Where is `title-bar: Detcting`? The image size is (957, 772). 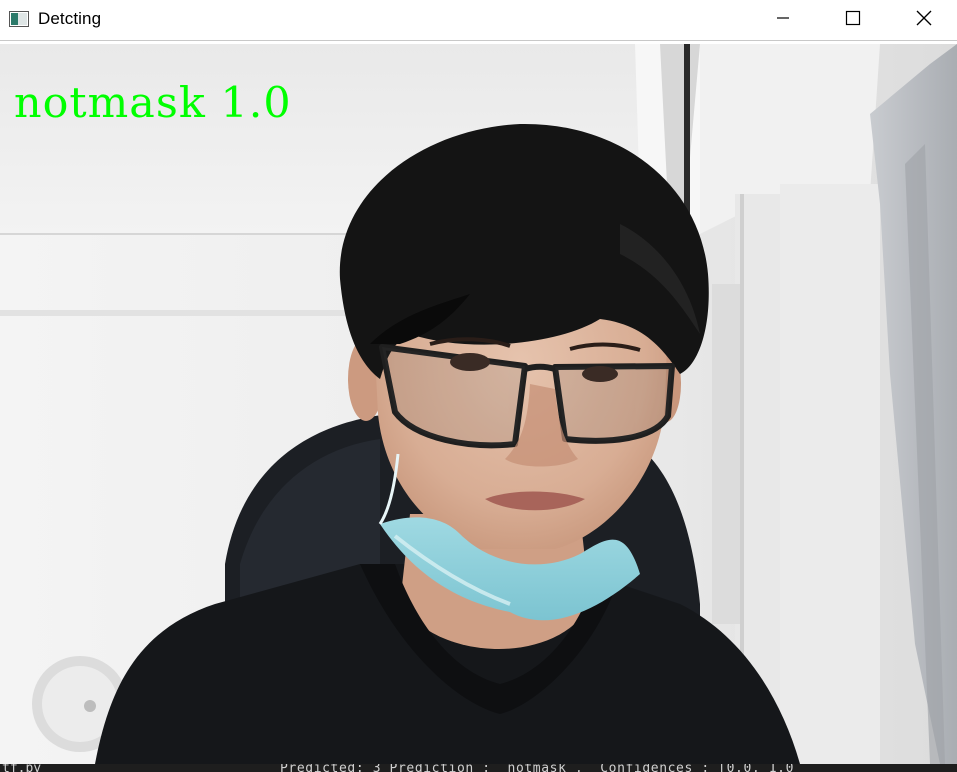
title-bar: Detcting is located at coordinates (478, 20).